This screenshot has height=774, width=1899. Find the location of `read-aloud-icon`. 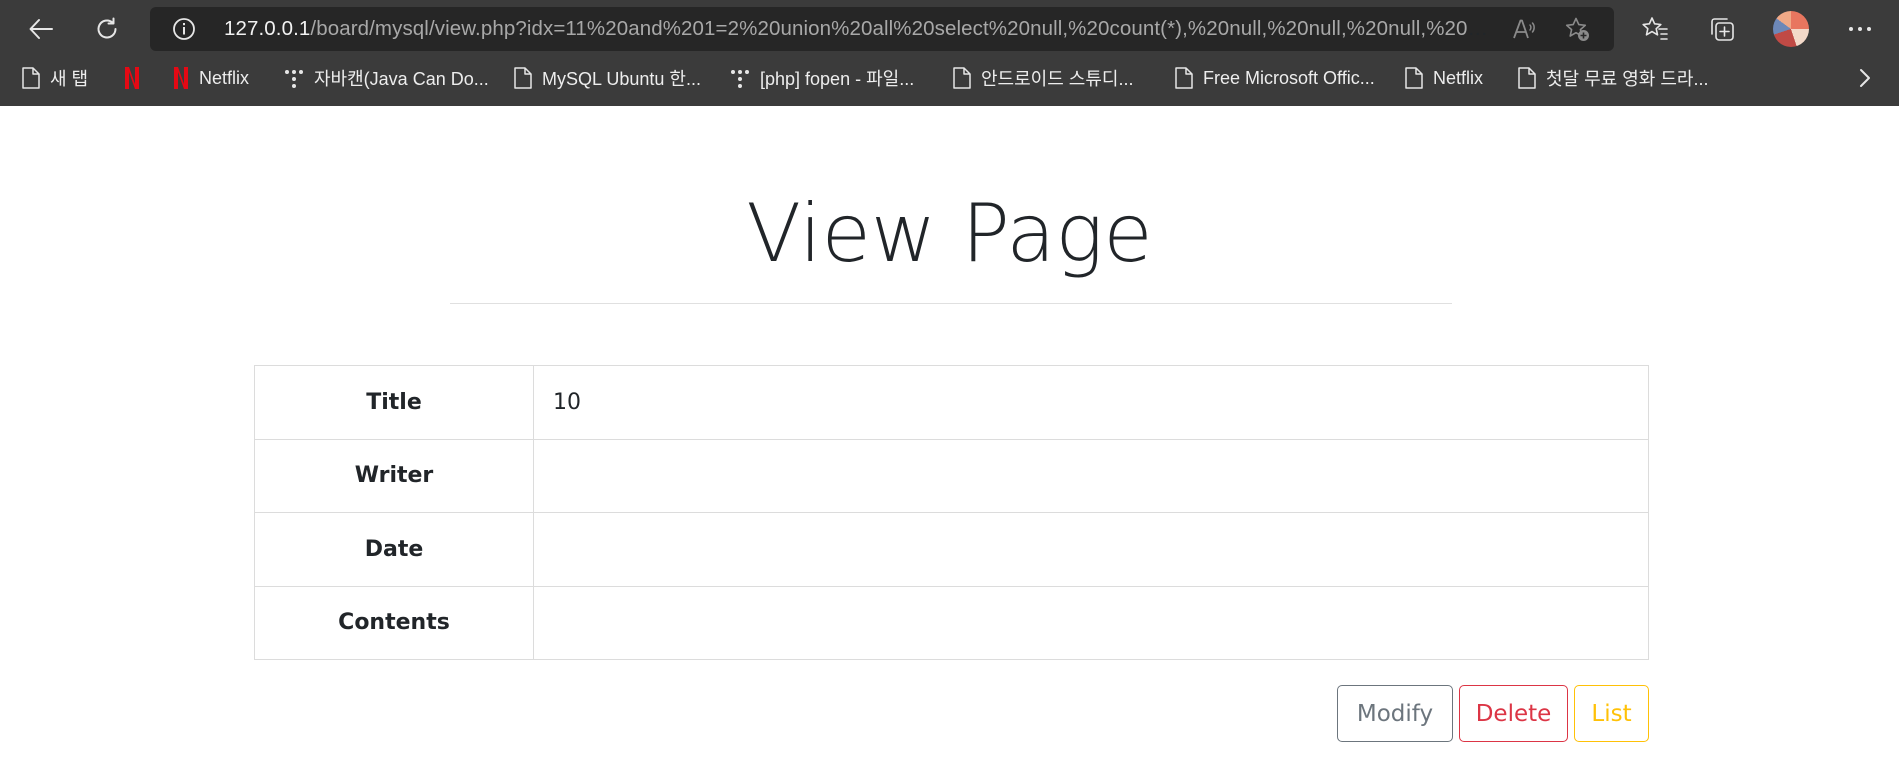

read-aloud-icon is located at coordinates (1524, 29).